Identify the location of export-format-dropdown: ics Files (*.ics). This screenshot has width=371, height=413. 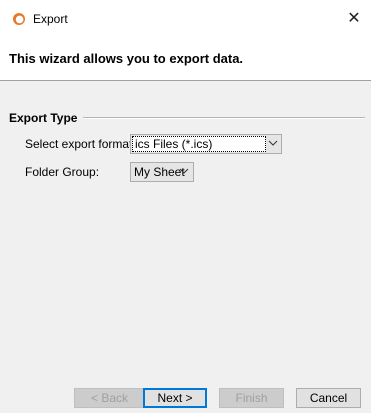
(206, 144).